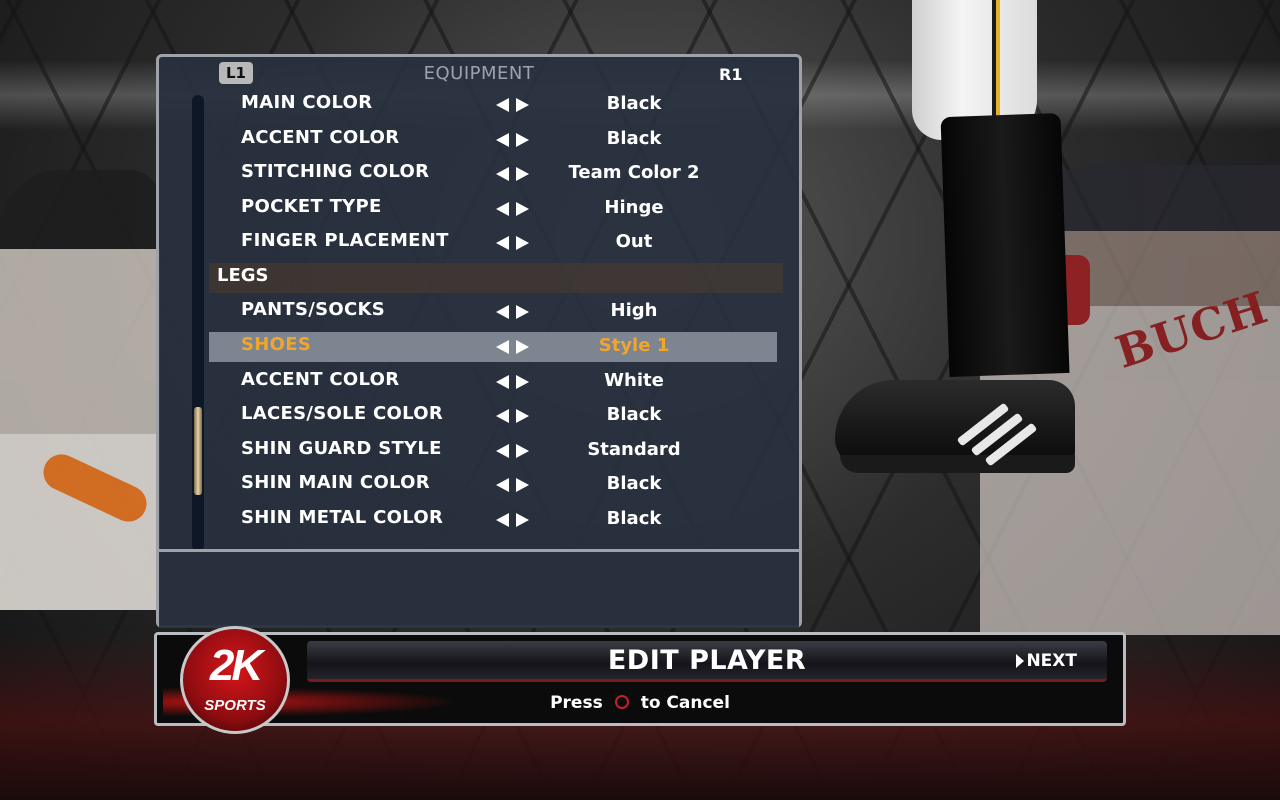 Image resolution: width=1280 pixels, height=800 pixels. I want to click on shoe-body, so click(955, 422).